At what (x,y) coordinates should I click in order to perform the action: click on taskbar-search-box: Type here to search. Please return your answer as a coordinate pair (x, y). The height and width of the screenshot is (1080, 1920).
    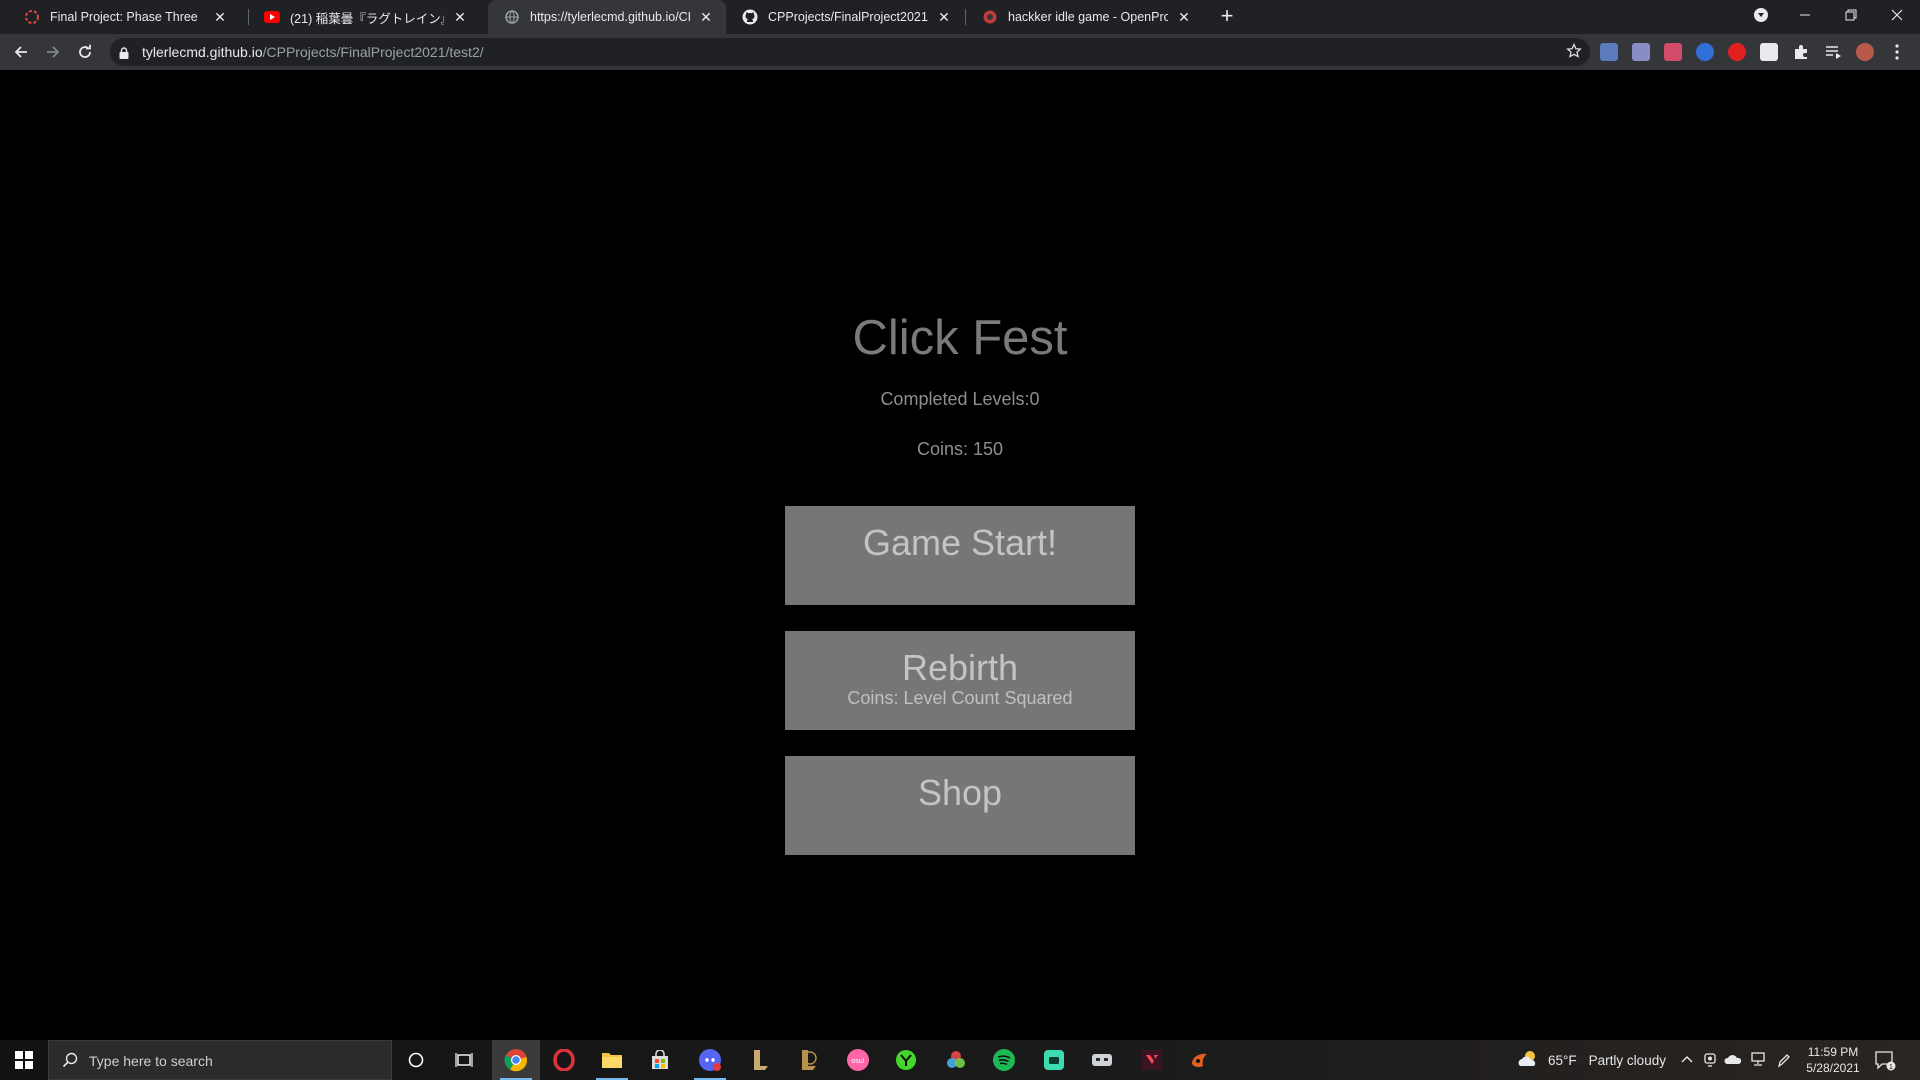
    Looking at the image, I should click on (220, 1060).